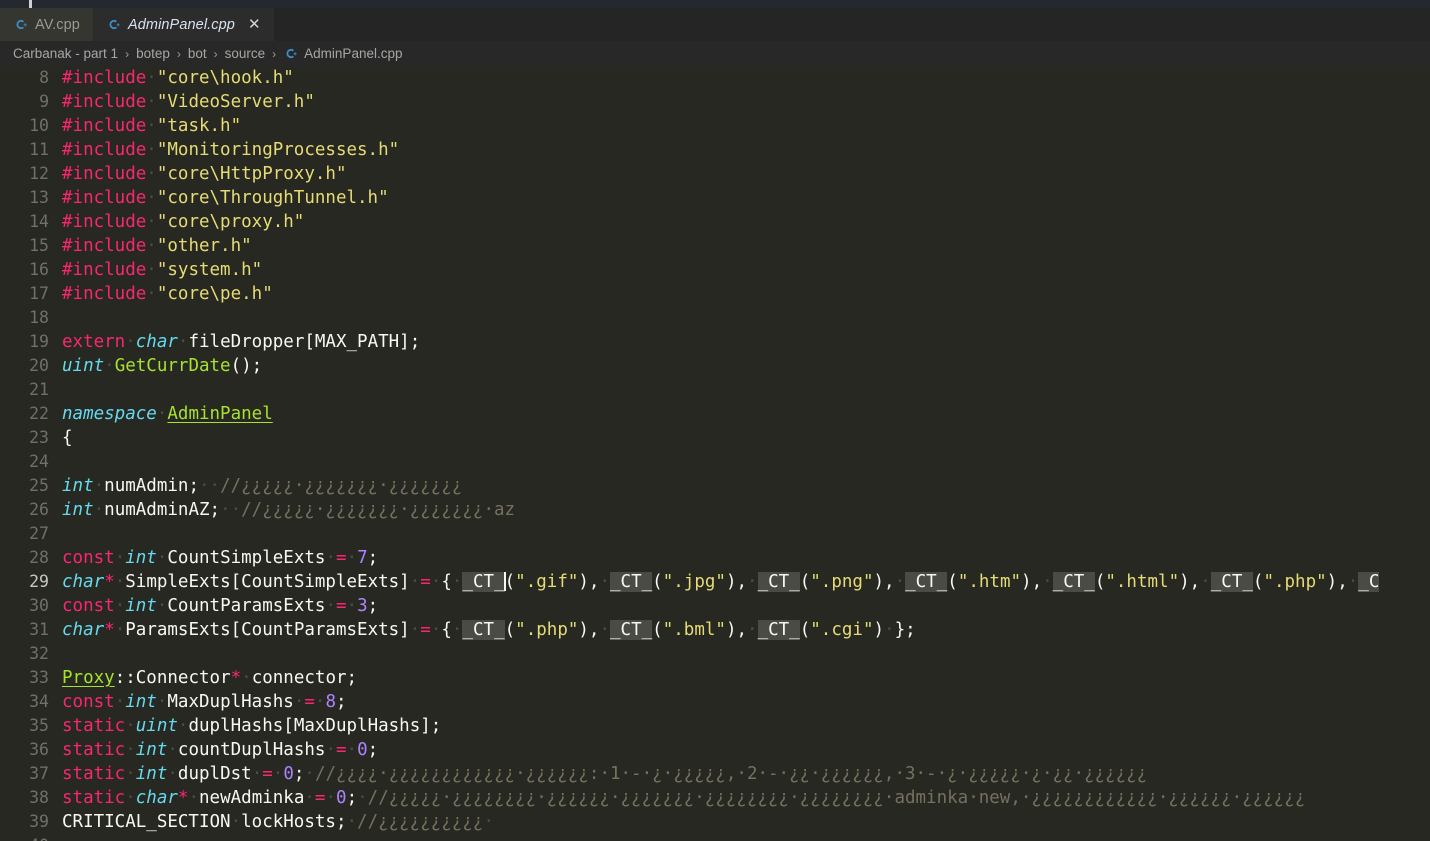 This screenshot has width=1430, height=841. What do you see at coordinates (214, 294) in the screenshot?
I see `code-token: "core\pe.h"` at bounding box center [214, 294].